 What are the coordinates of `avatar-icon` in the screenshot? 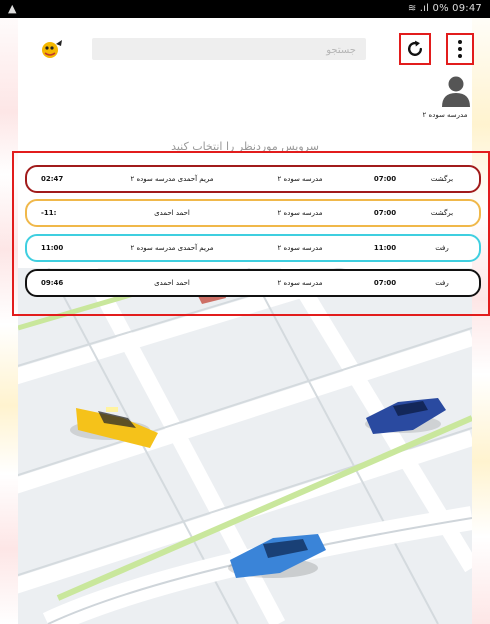 It's located at (456, 91).